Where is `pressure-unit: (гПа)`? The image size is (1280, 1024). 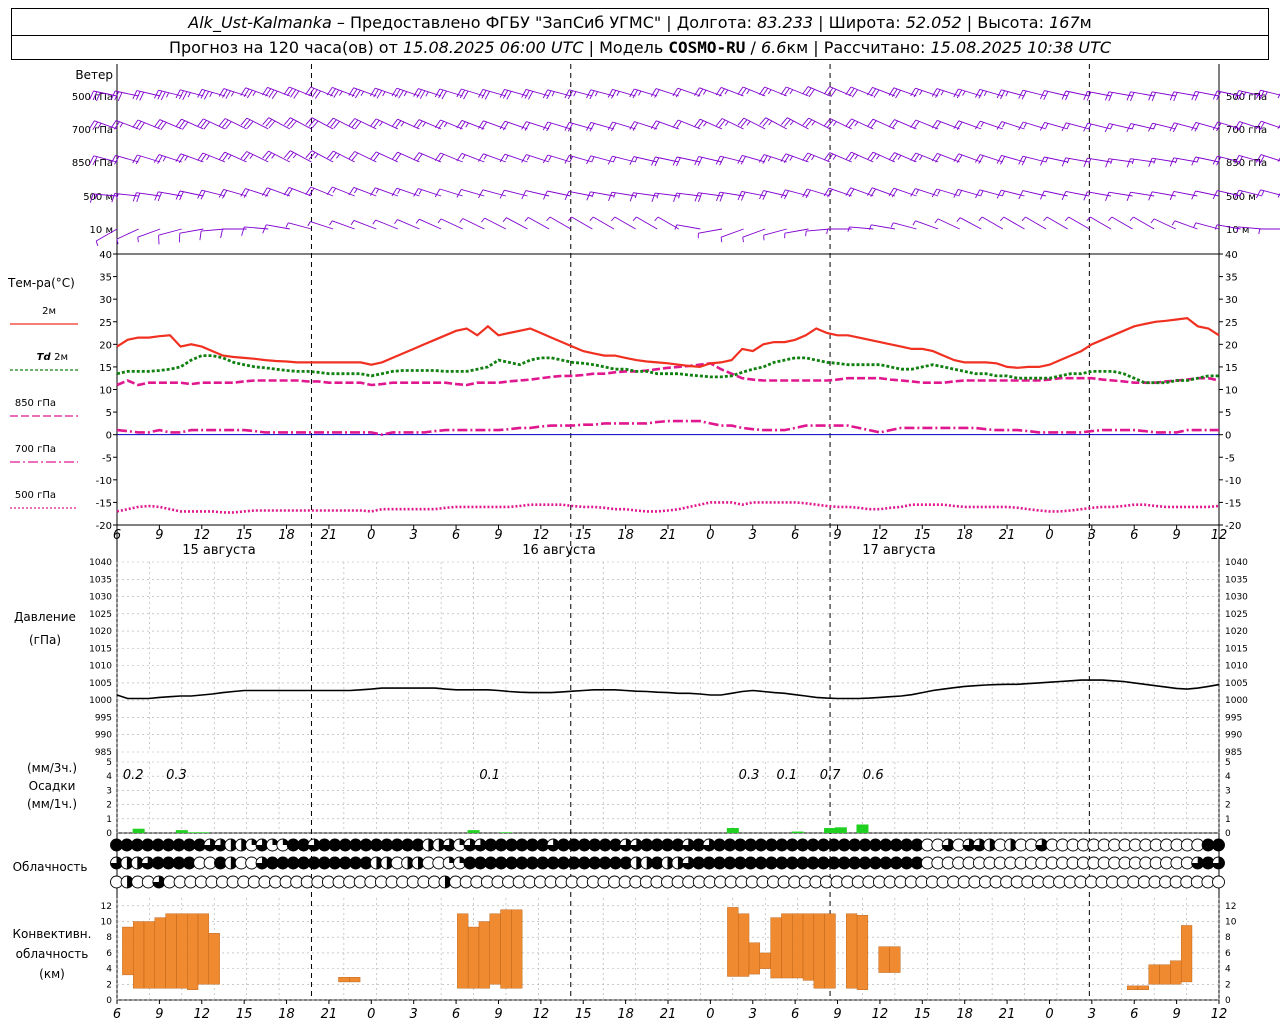
pressure-unit: (гПа) is located at coordinates (45, 640).